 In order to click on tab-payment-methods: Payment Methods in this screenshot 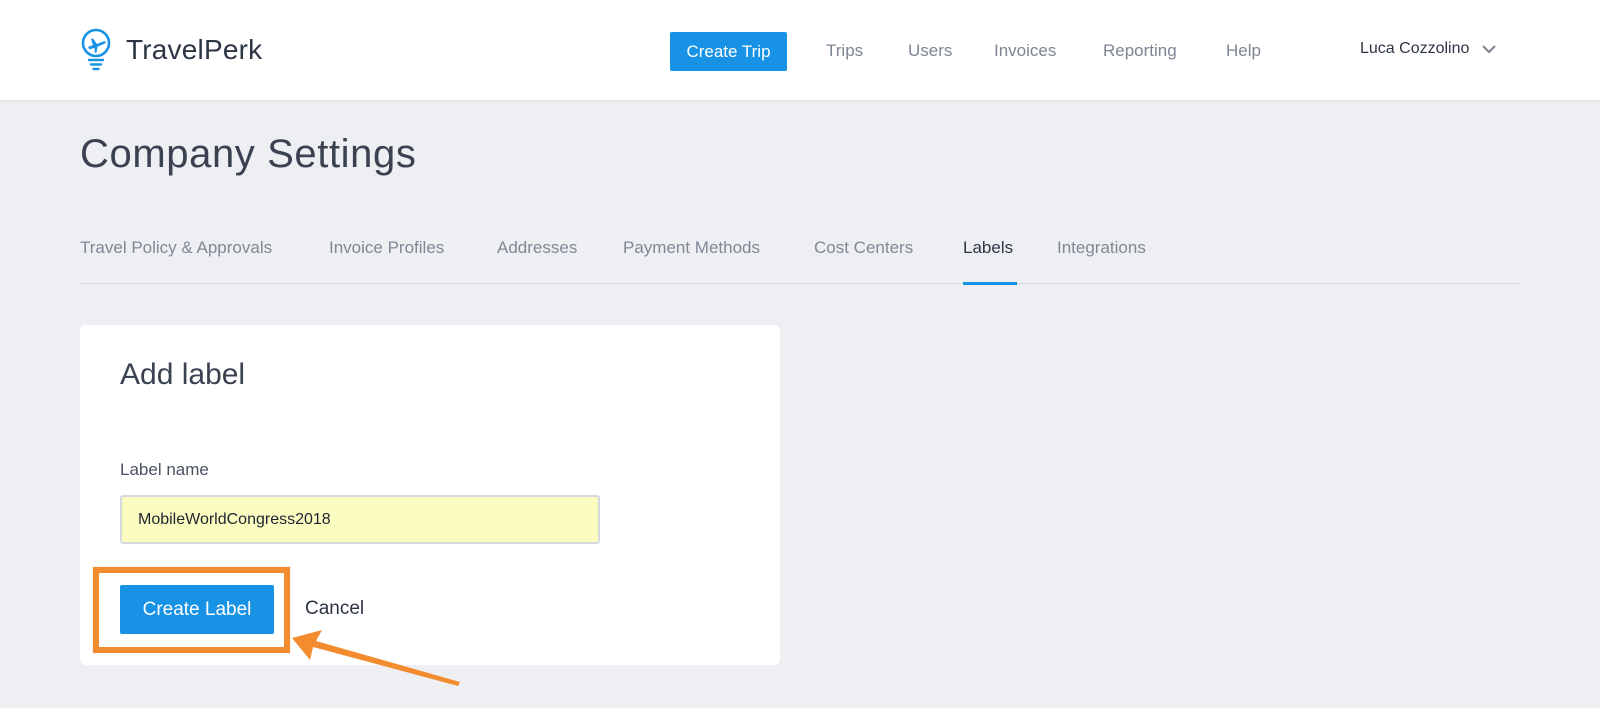, I will do `click(691, 261)`.